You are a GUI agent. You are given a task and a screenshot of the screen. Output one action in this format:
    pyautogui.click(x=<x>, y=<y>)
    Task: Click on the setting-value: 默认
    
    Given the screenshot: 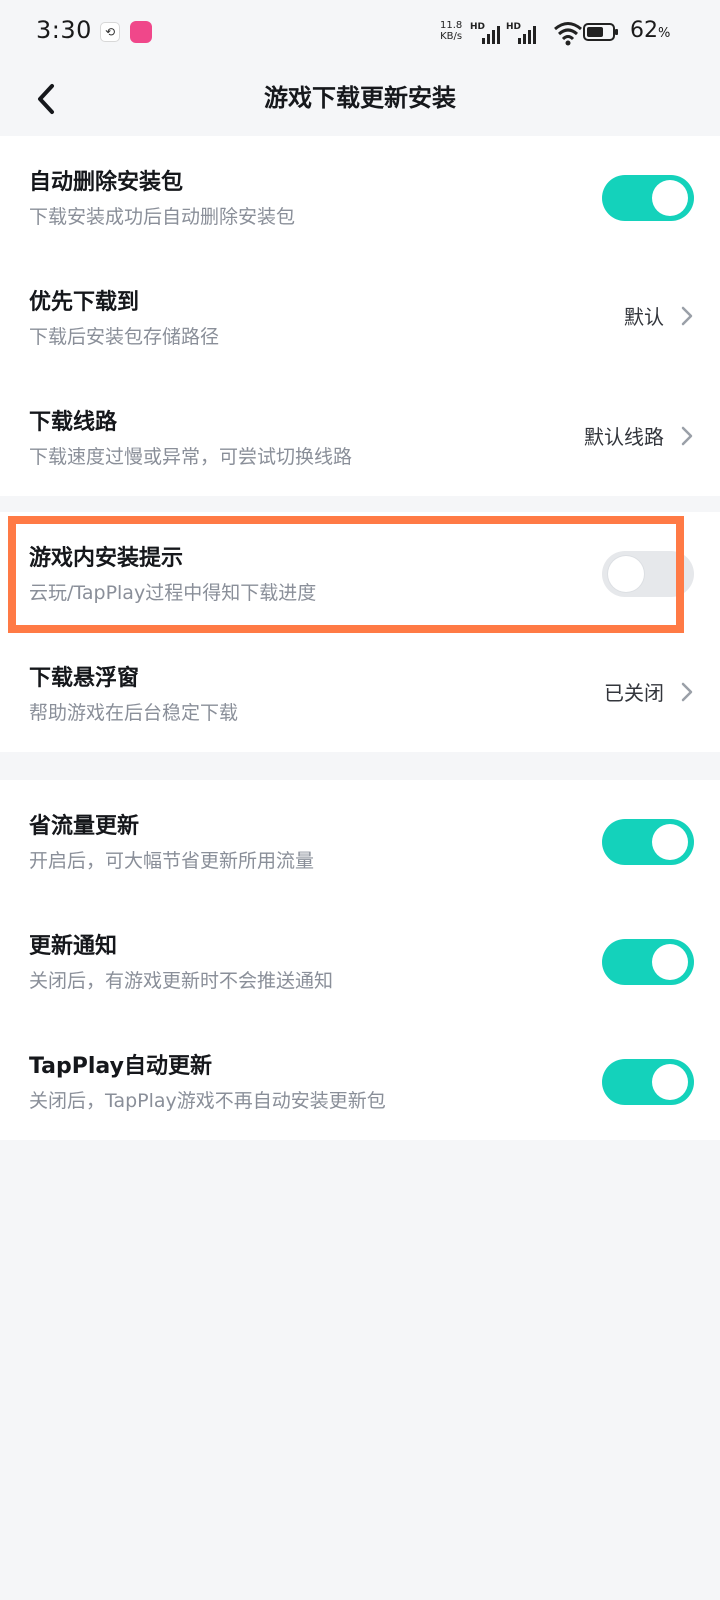 What is the action you would take?
    pyautogui.click(x=644, y=317)
    